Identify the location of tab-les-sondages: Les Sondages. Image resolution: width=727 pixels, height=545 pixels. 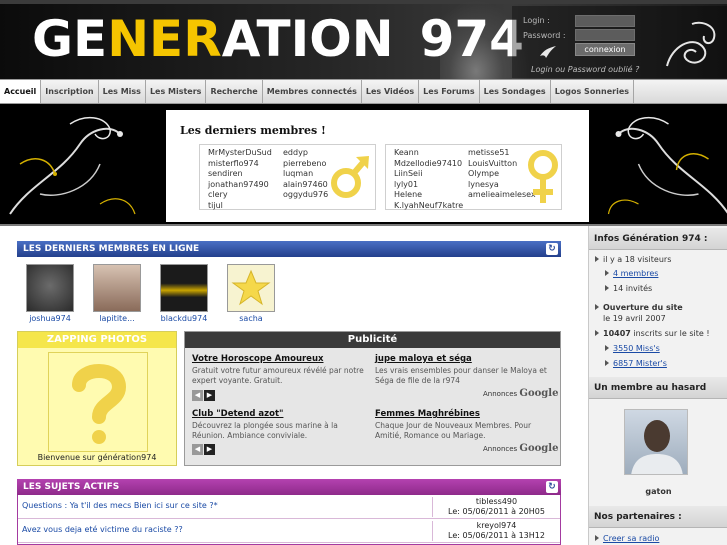
(515, 91).